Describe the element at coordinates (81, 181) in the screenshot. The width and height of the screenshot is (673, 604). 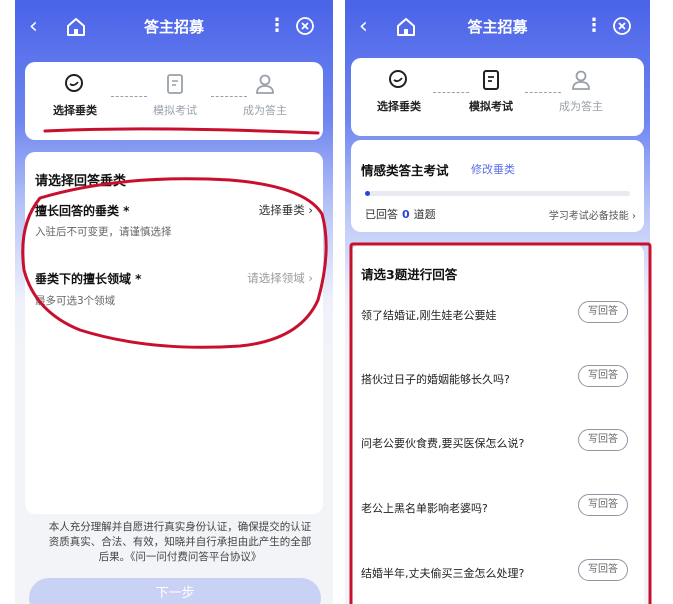
I see `form-title: 请选择回答垂类` at that location.